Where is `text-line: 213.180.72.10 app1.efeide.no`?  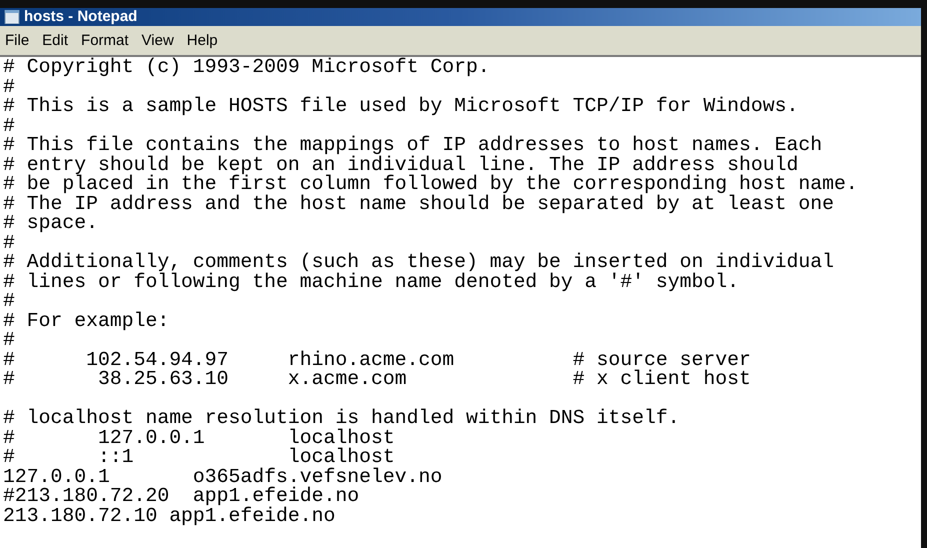
text-line: 213.180.72.10 app1.efeide.no is located at coordinates (169, 516).